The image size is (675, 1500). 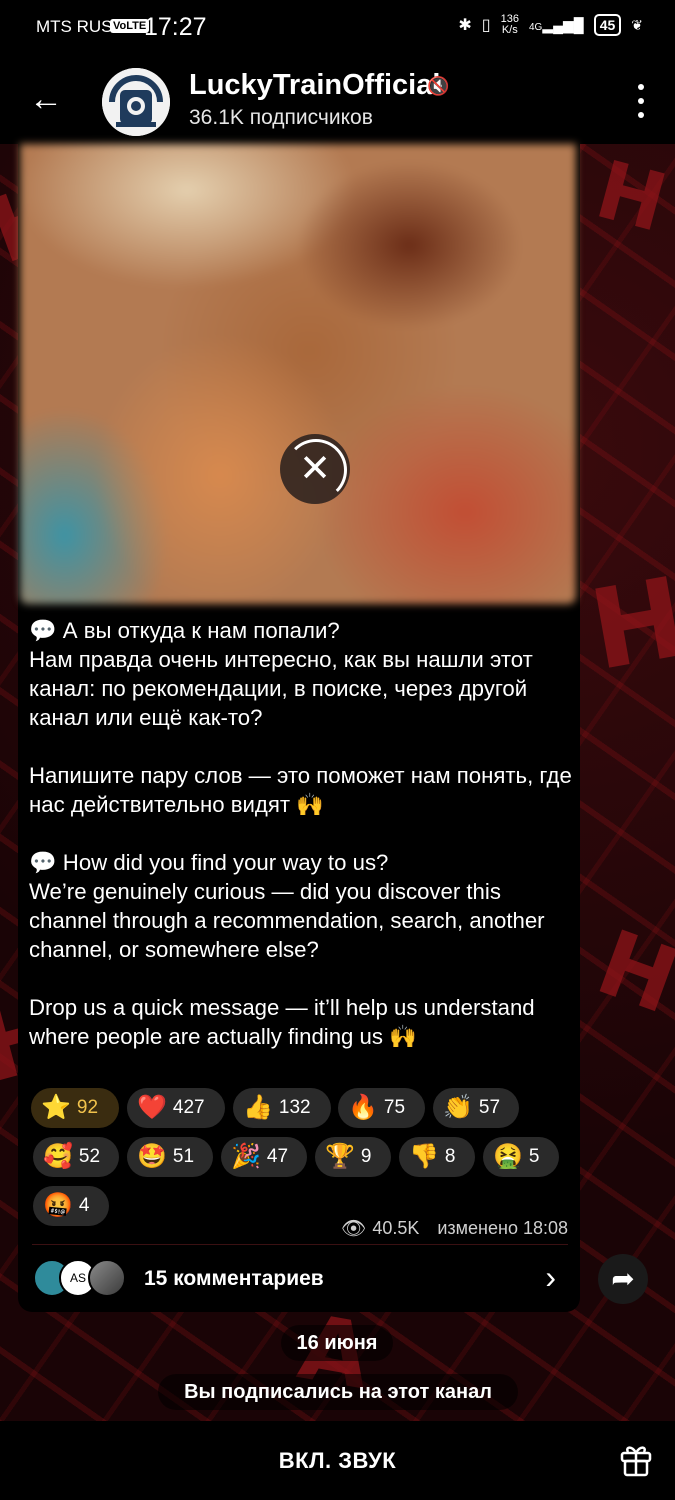 What do you see at coordinates (424, 1156) in the screenshot?
I see `thumbs-down-icon: 👎` at bounding box center [424, 1156].